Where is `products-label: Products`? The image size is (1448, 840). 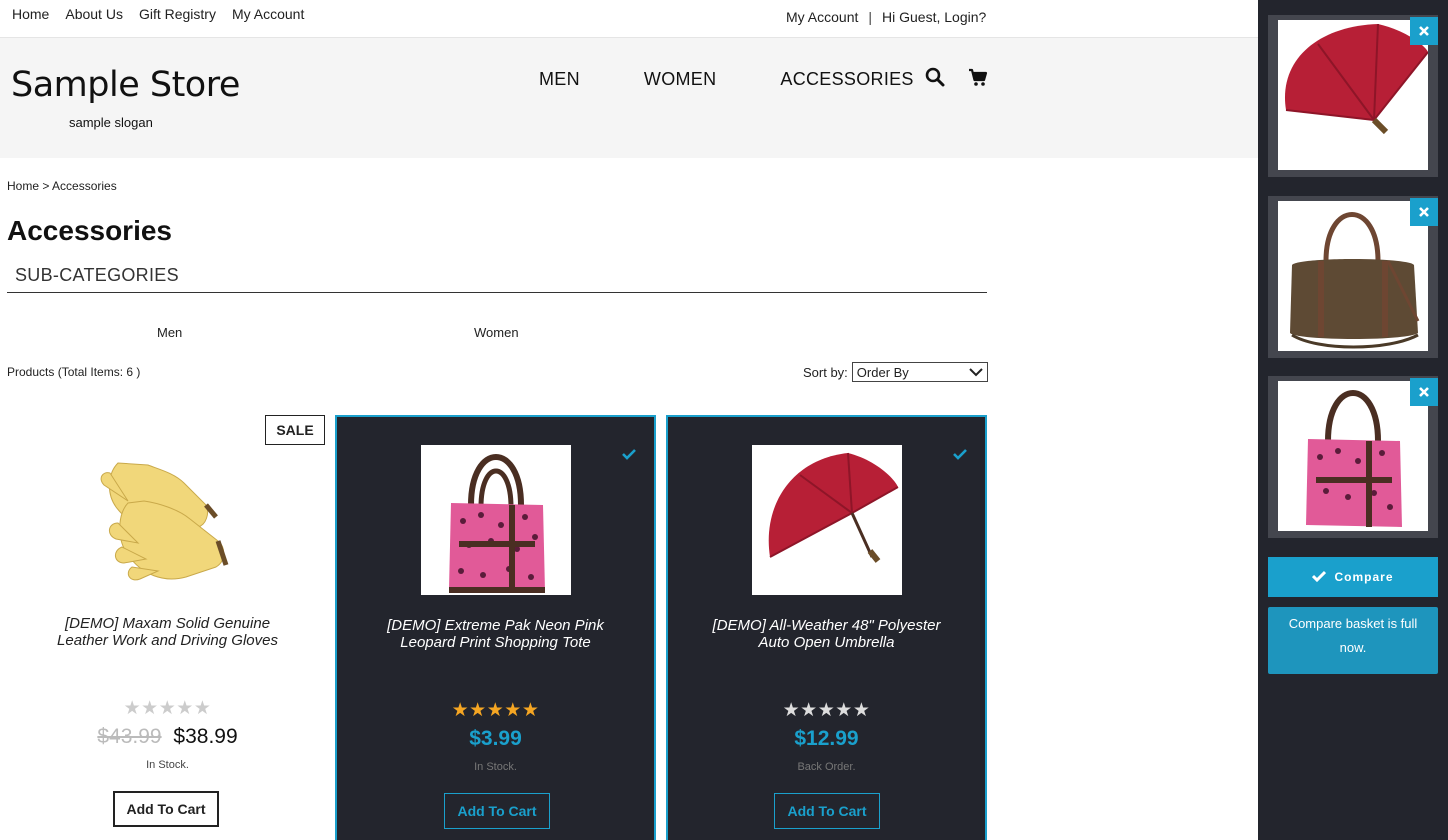
products-label: Products is located at coordinates (31, 372).